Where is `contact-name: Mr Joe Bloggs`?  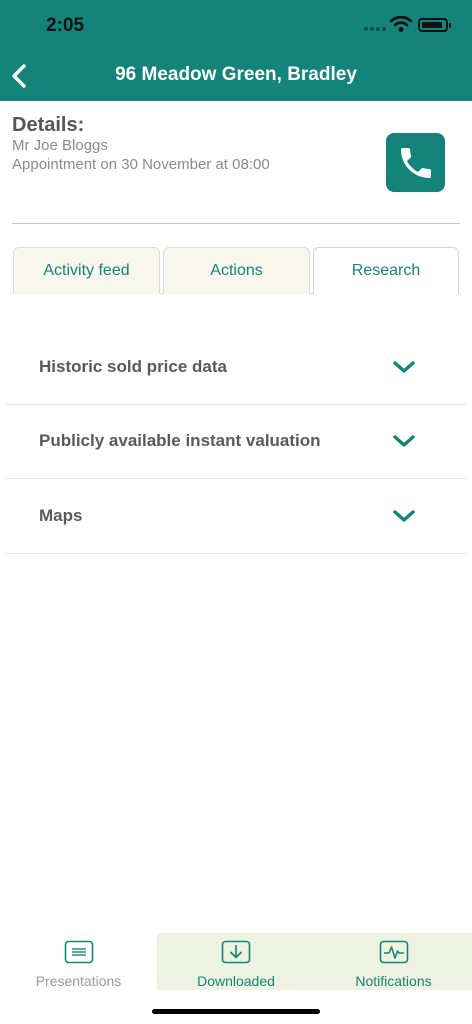
contact-name: Mr Joe Bloggs is located at coordinates (60, 145).